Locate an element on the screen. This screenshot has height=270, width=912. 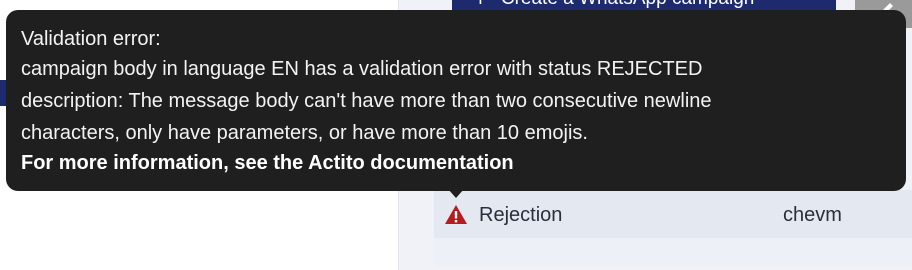
table-row-next is located at coordinates (673, 252).